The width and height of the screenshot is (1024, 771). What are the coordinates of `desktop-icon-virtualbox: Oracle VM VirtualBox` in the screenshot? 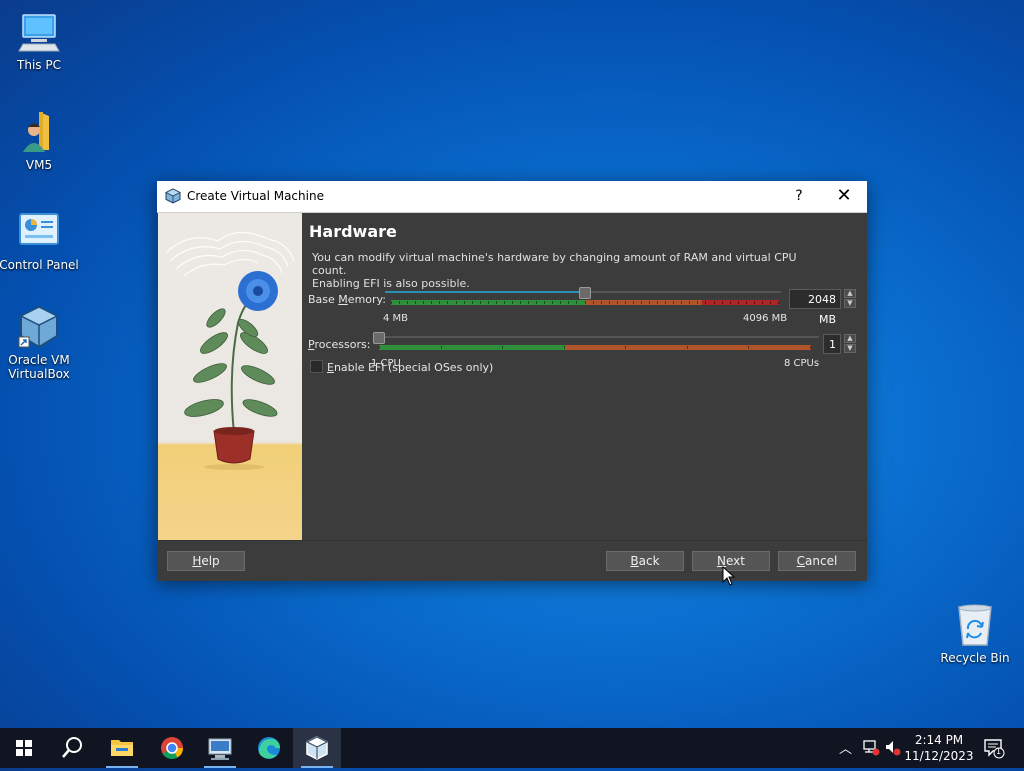 It's located at (39, 343).